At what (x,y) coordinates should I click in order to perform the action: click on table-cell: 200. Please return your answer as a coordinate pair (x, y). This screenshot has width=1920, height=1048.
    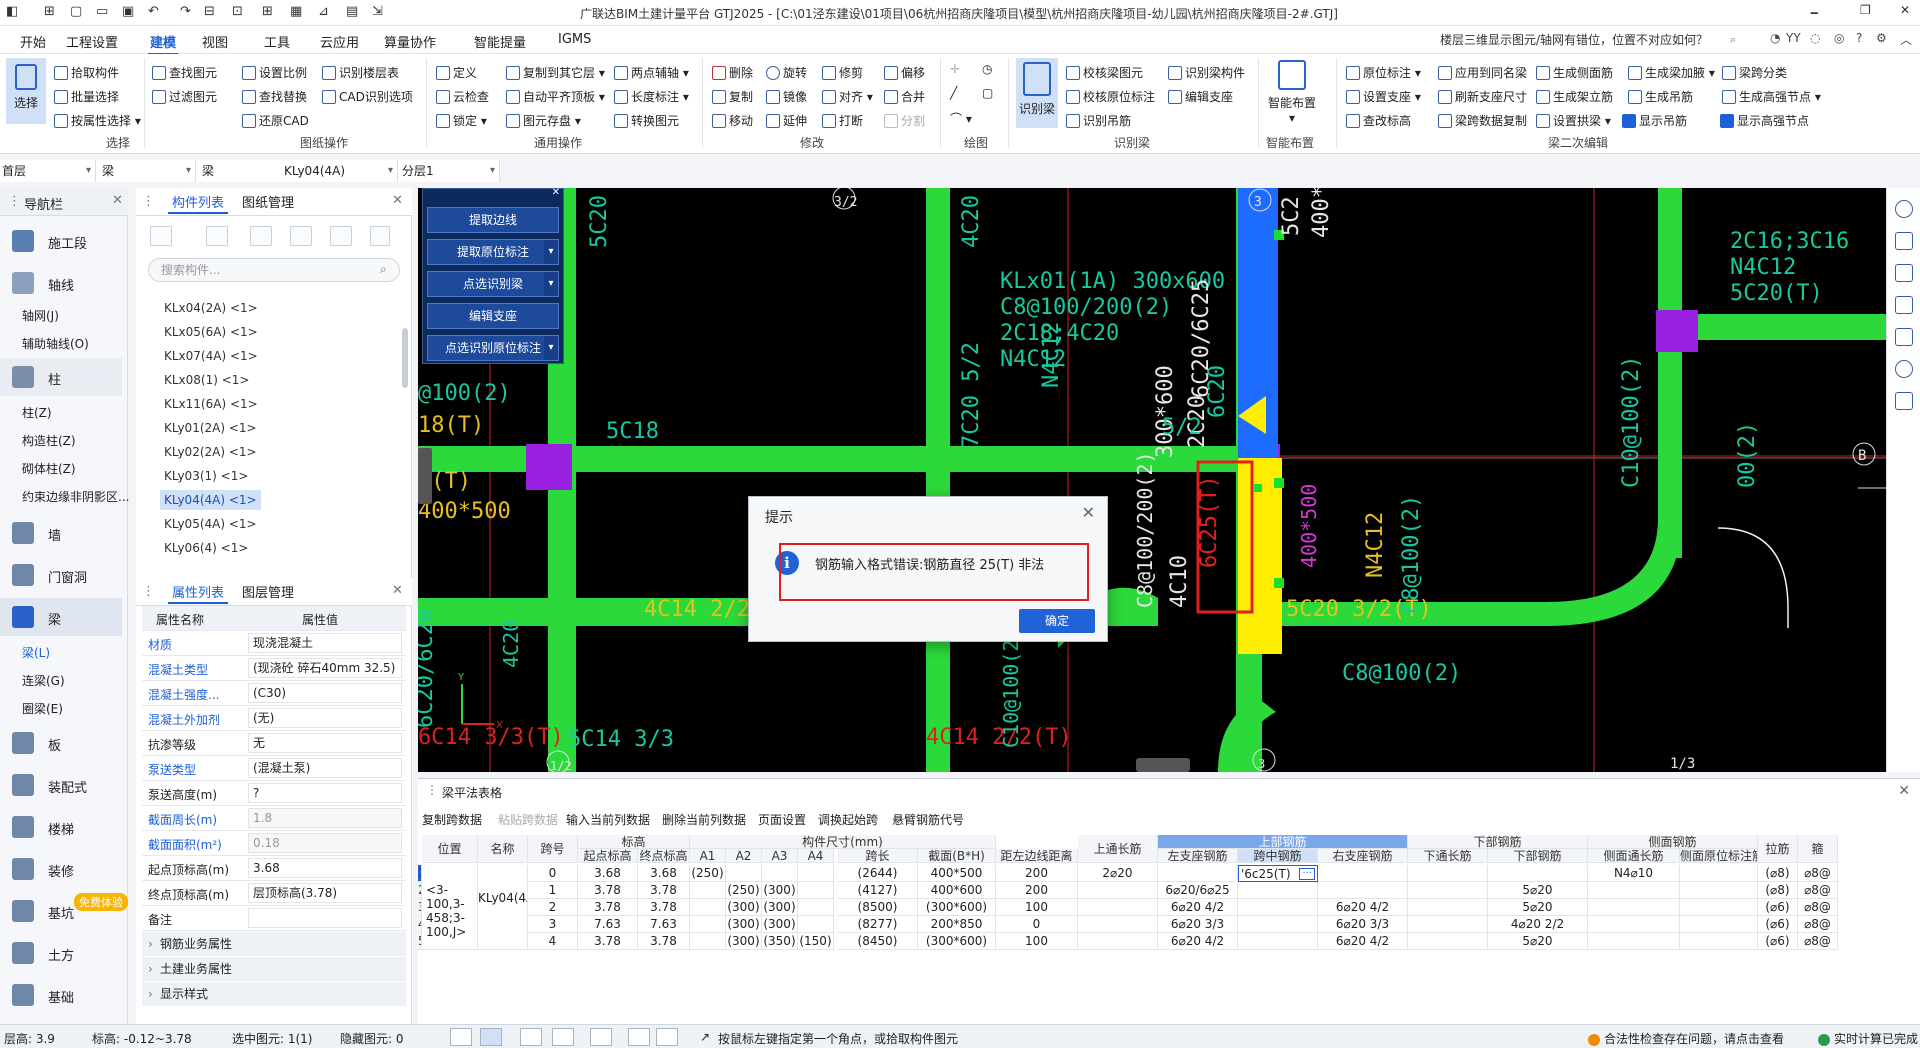
    Looking at the image, I should click on (1037, 890).